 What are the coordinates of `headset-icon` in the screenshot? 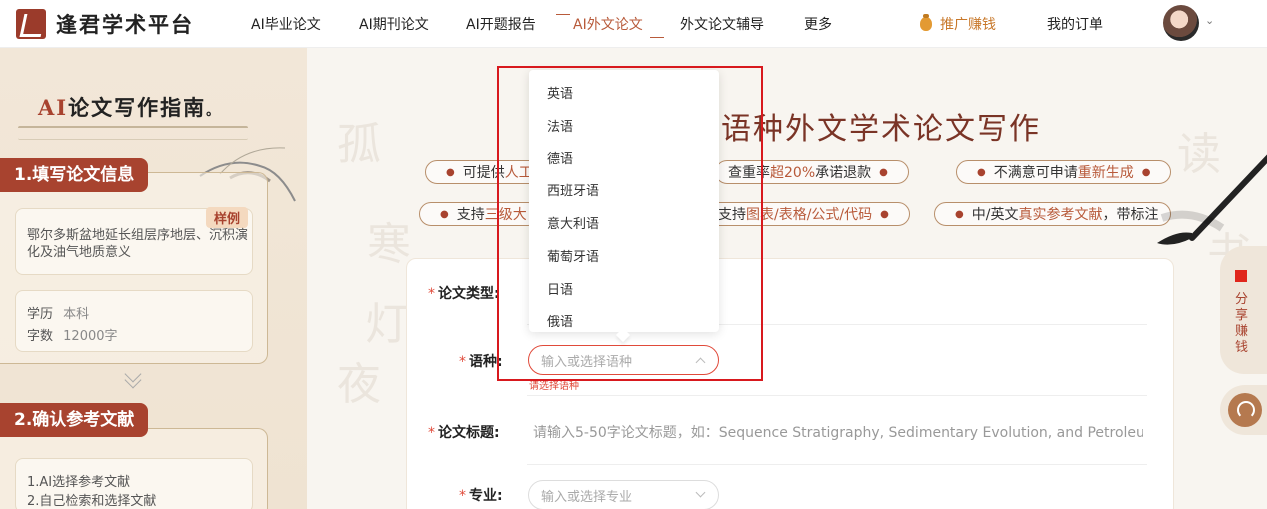 It's located at (1245, 410).